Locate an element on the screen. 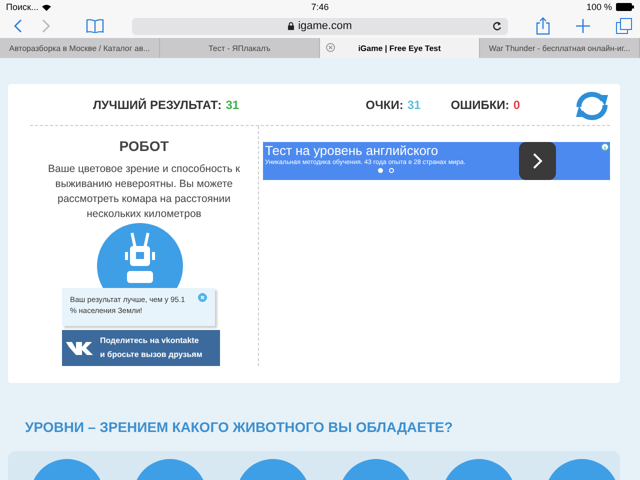  ad-next-button is located at coordinates (537, 161).